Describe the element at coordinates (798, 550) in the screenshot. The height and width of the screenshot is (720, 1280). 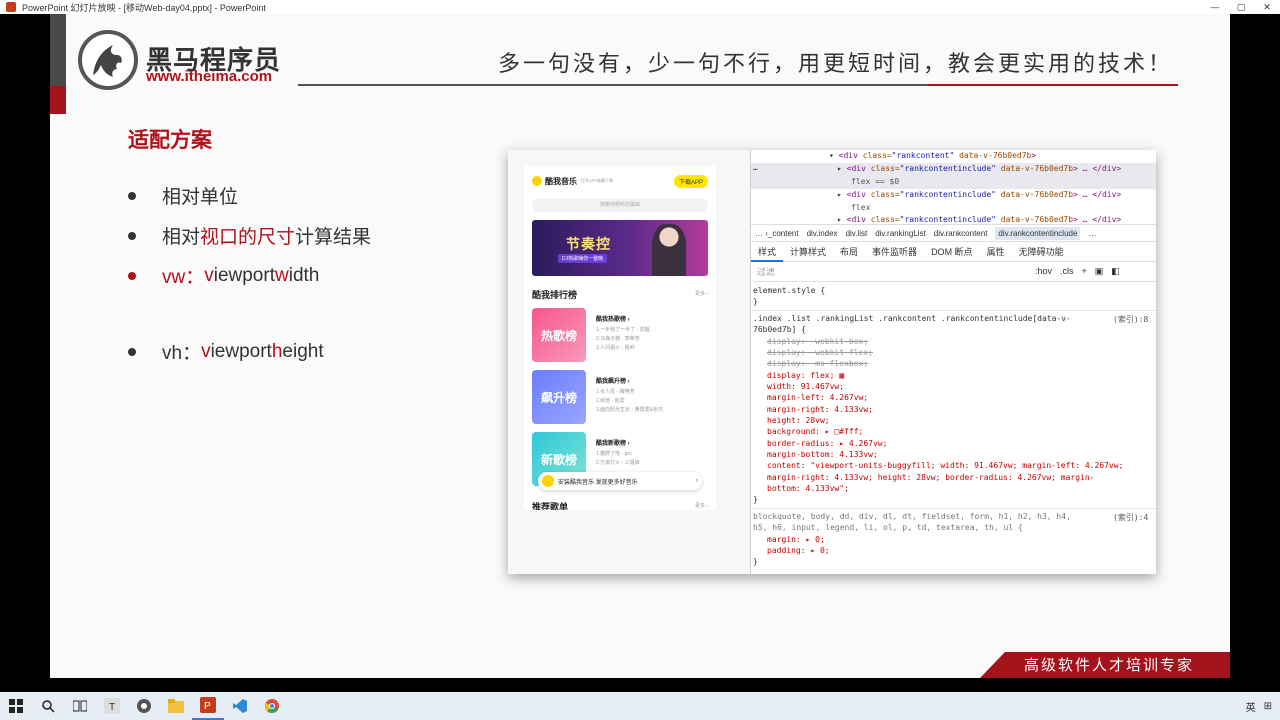
I see `css-declaration: padding: ▸ 0;` at that location.